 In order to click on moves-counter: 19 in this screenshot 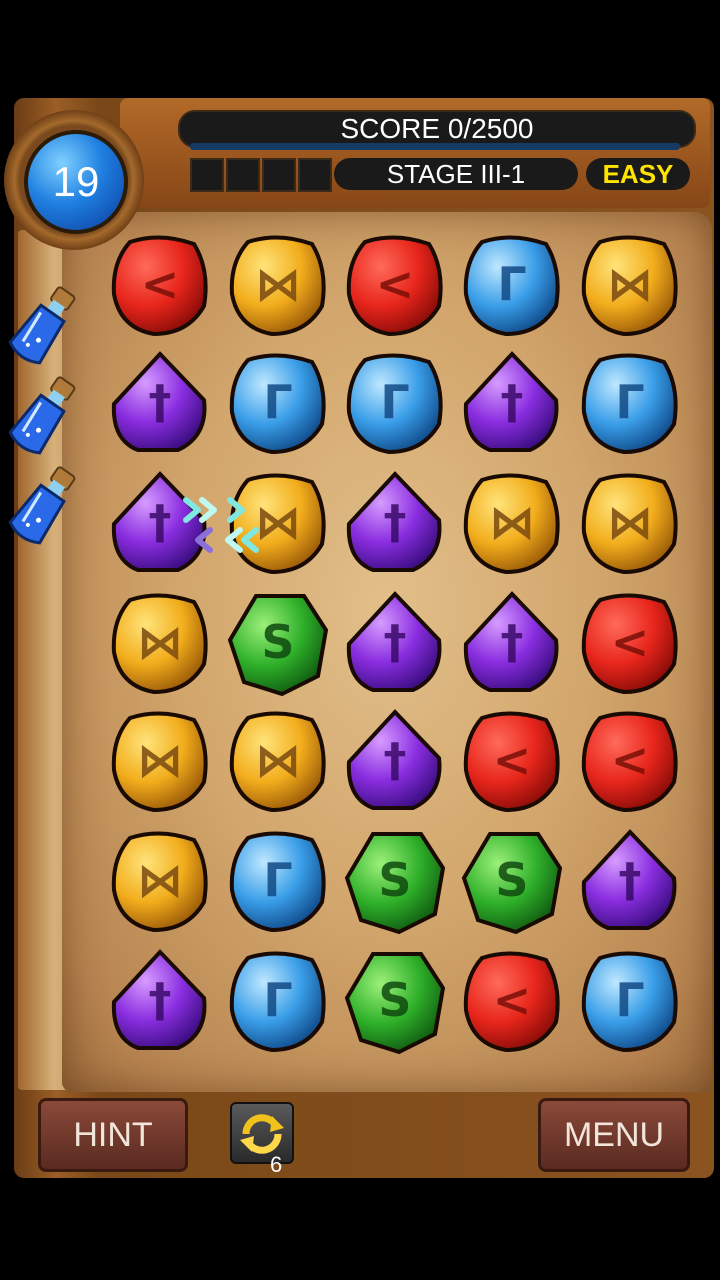, I will do `click(76, 182)`.